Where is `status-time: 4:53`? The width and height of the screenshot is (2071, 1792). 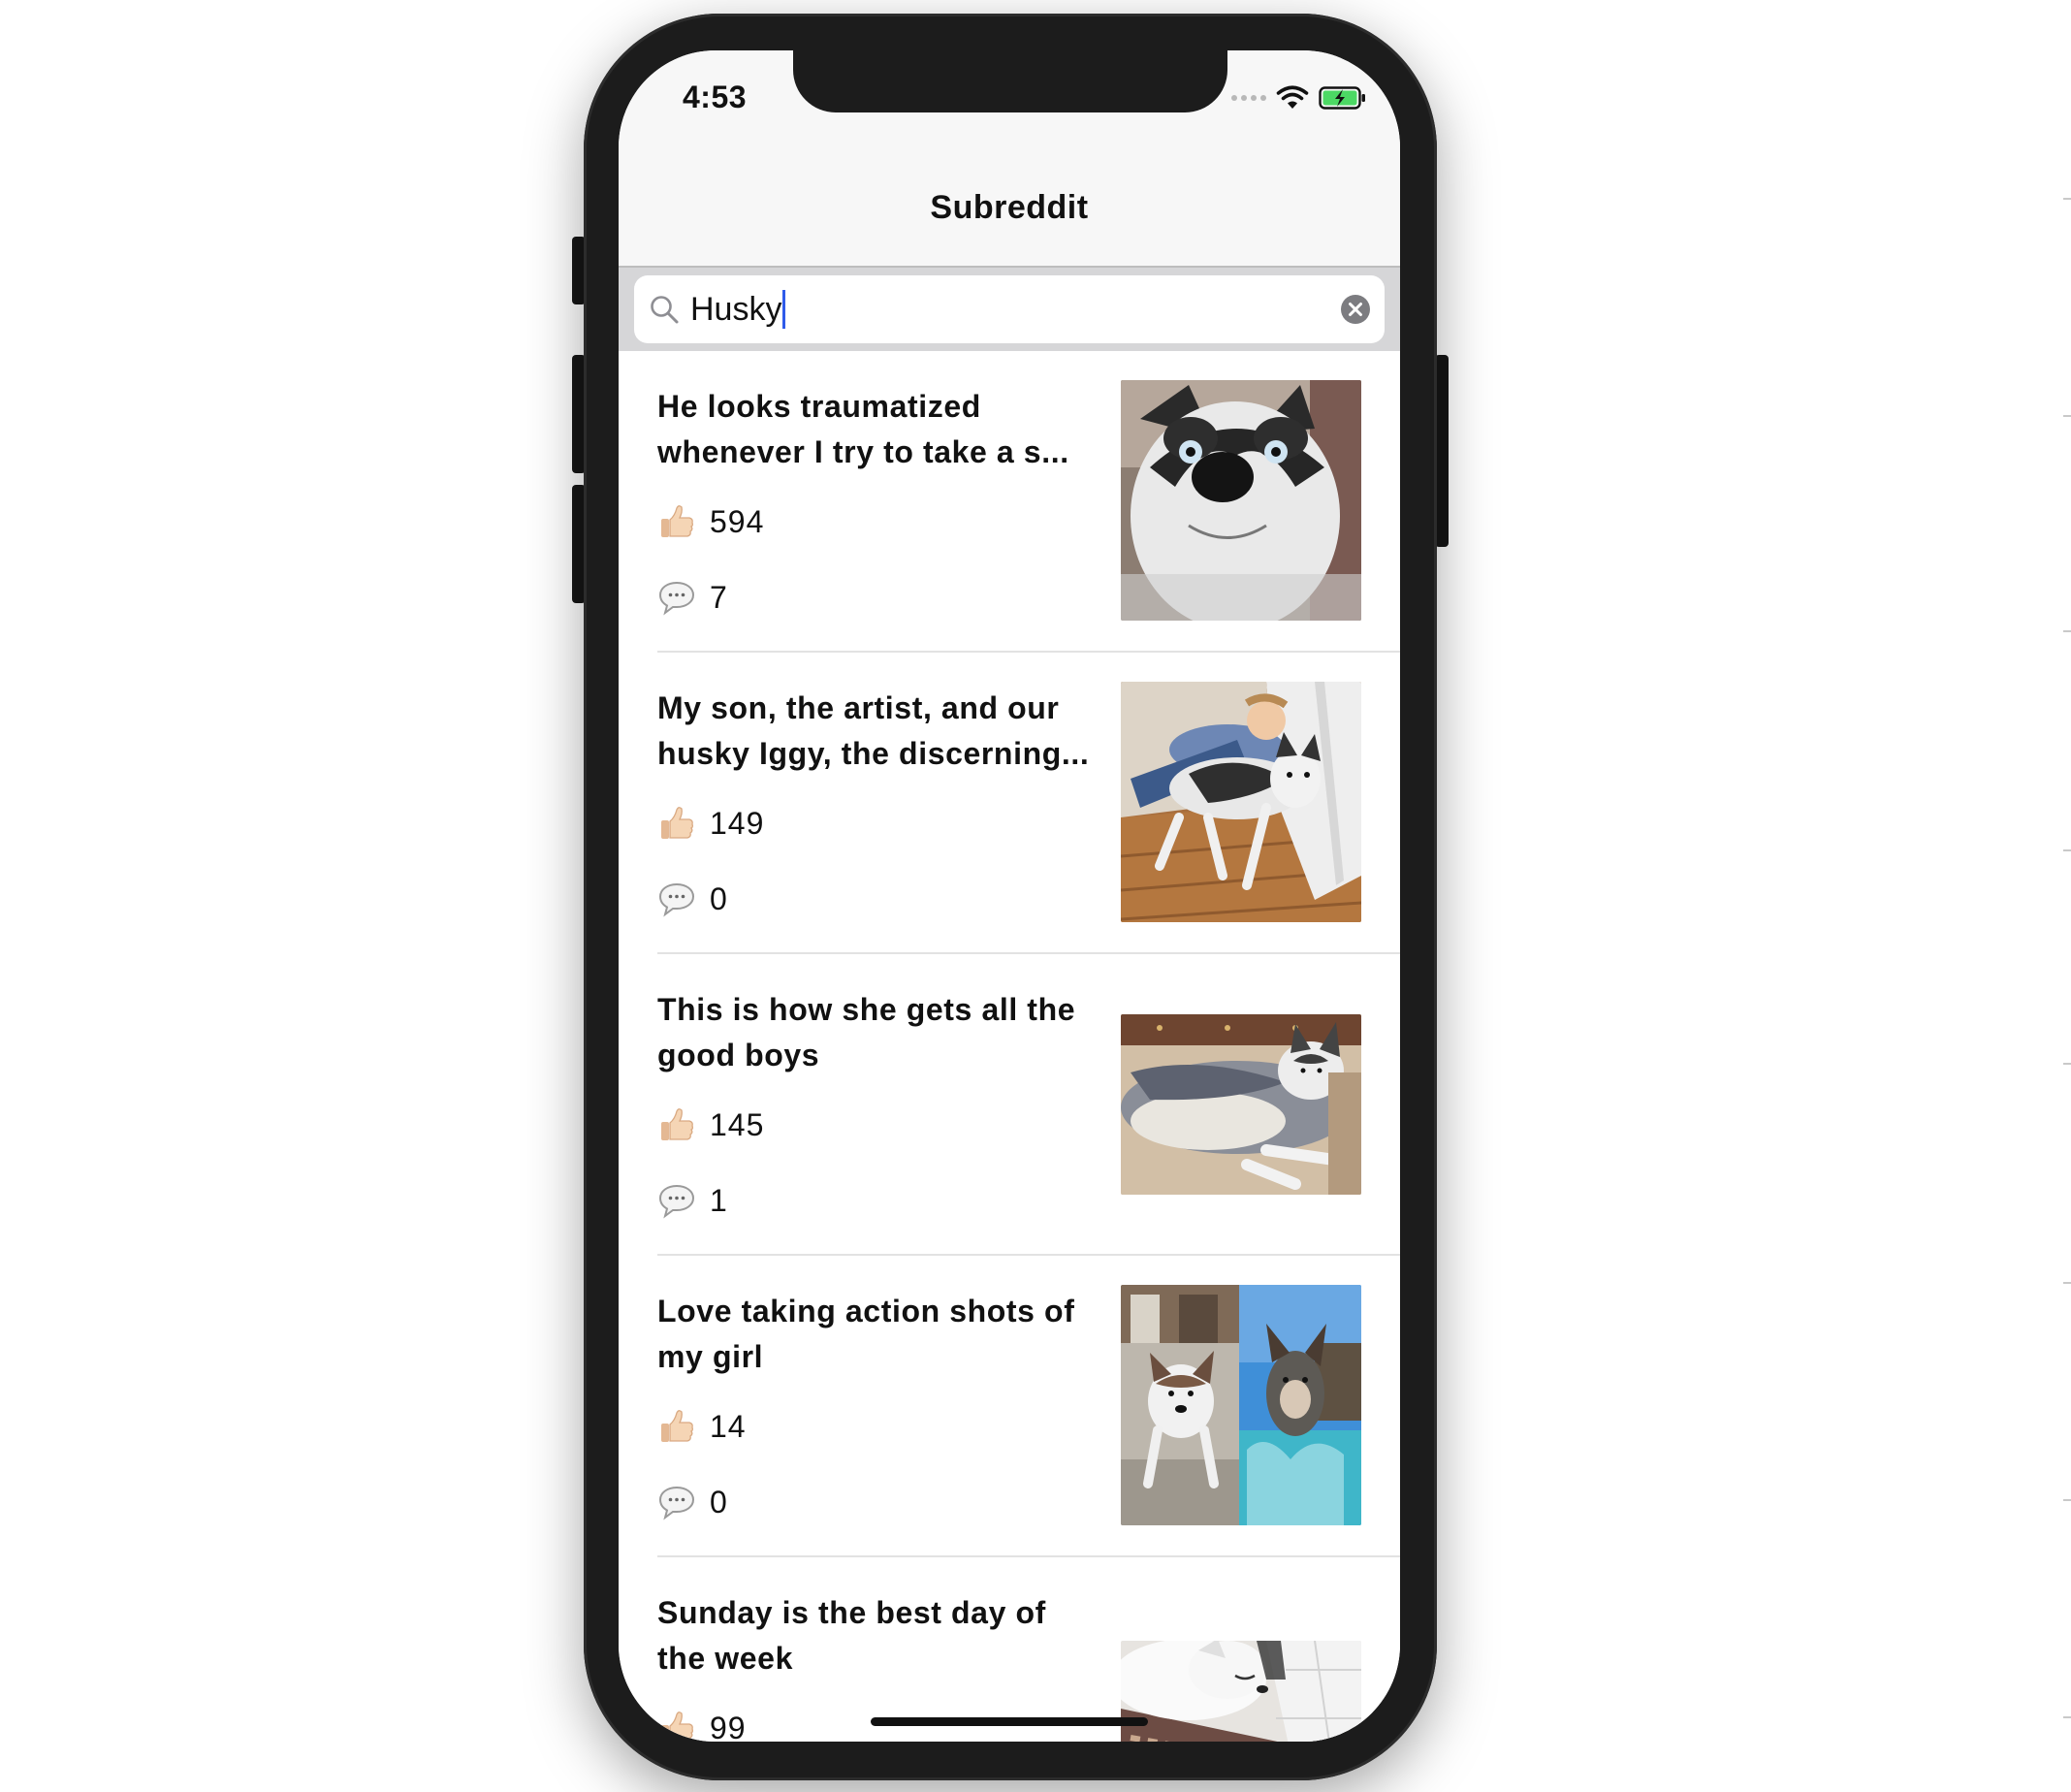 status-time: 4:53 is located at coordinates (715, 97).